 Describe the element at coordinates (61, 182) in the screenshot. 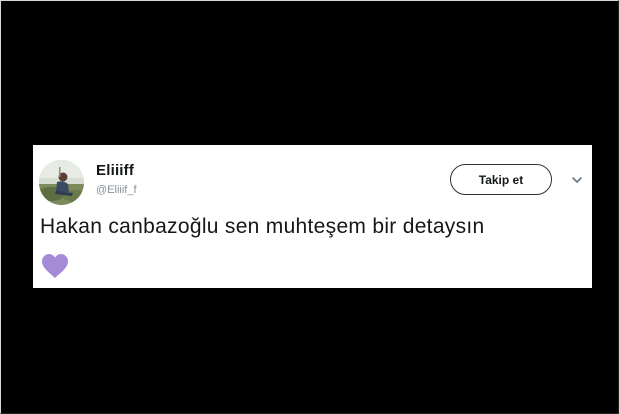

I see `avatar` at that location.